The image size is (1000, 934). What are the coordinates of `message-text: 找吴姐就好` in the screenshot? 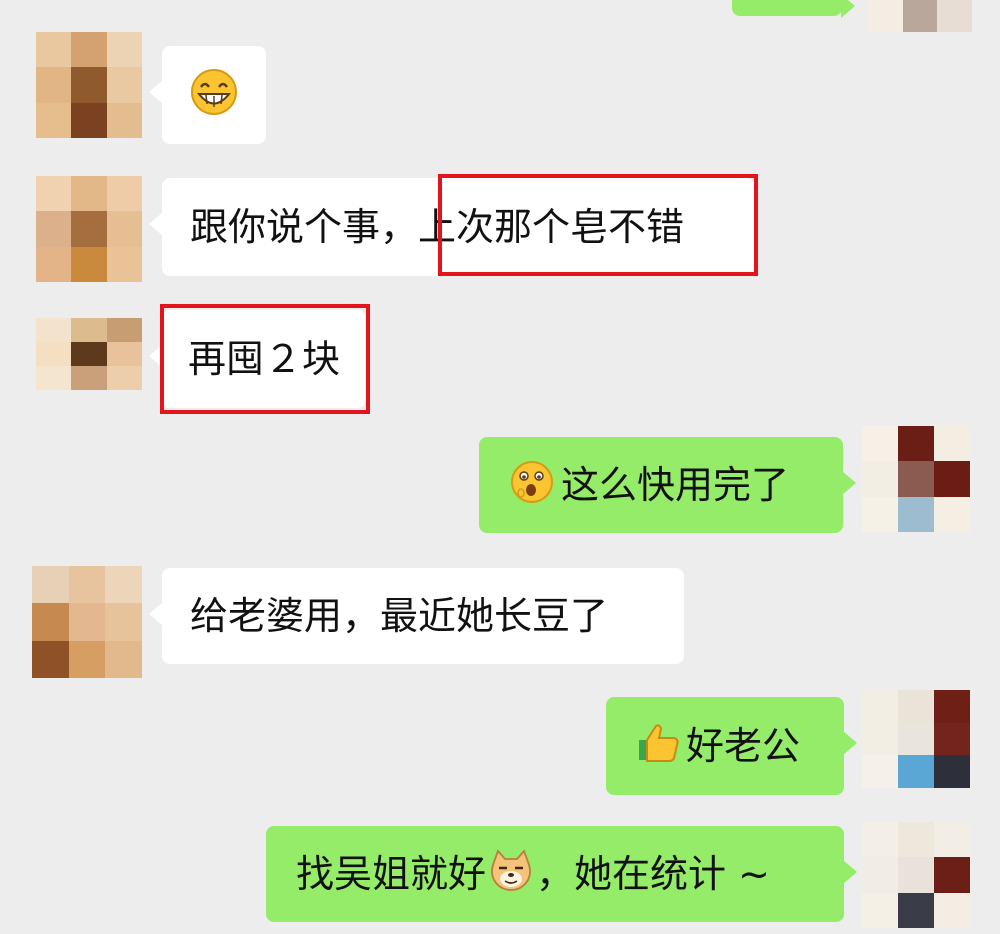 It's located at (391, 874).